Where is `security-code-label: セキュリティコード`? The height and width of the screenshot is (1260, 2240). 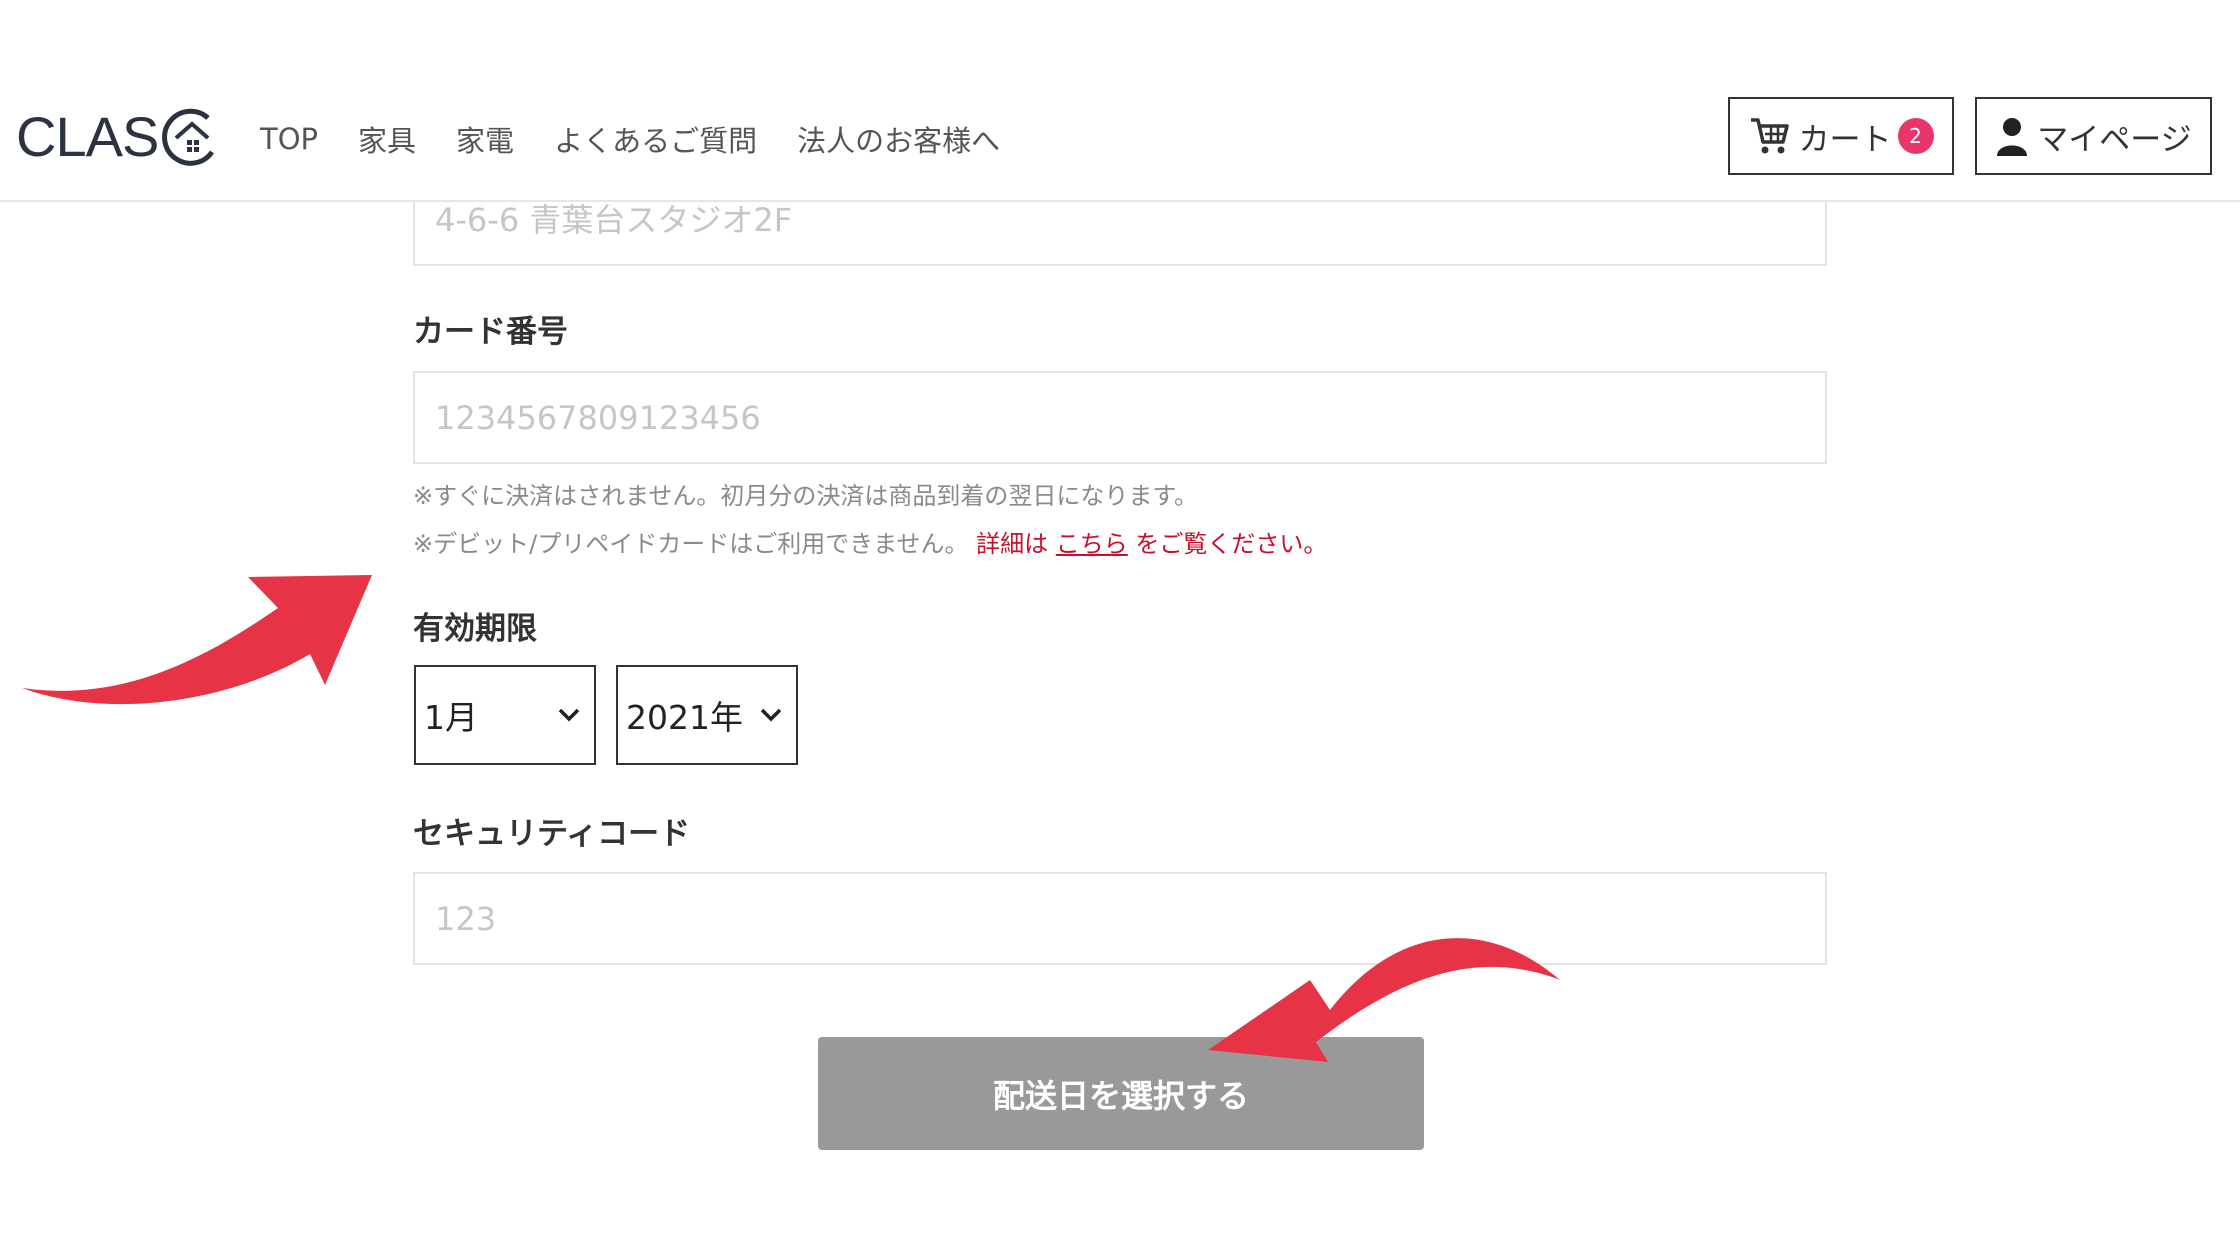
security-code-label: セキュリティコード is located at coordinates (552, 834).